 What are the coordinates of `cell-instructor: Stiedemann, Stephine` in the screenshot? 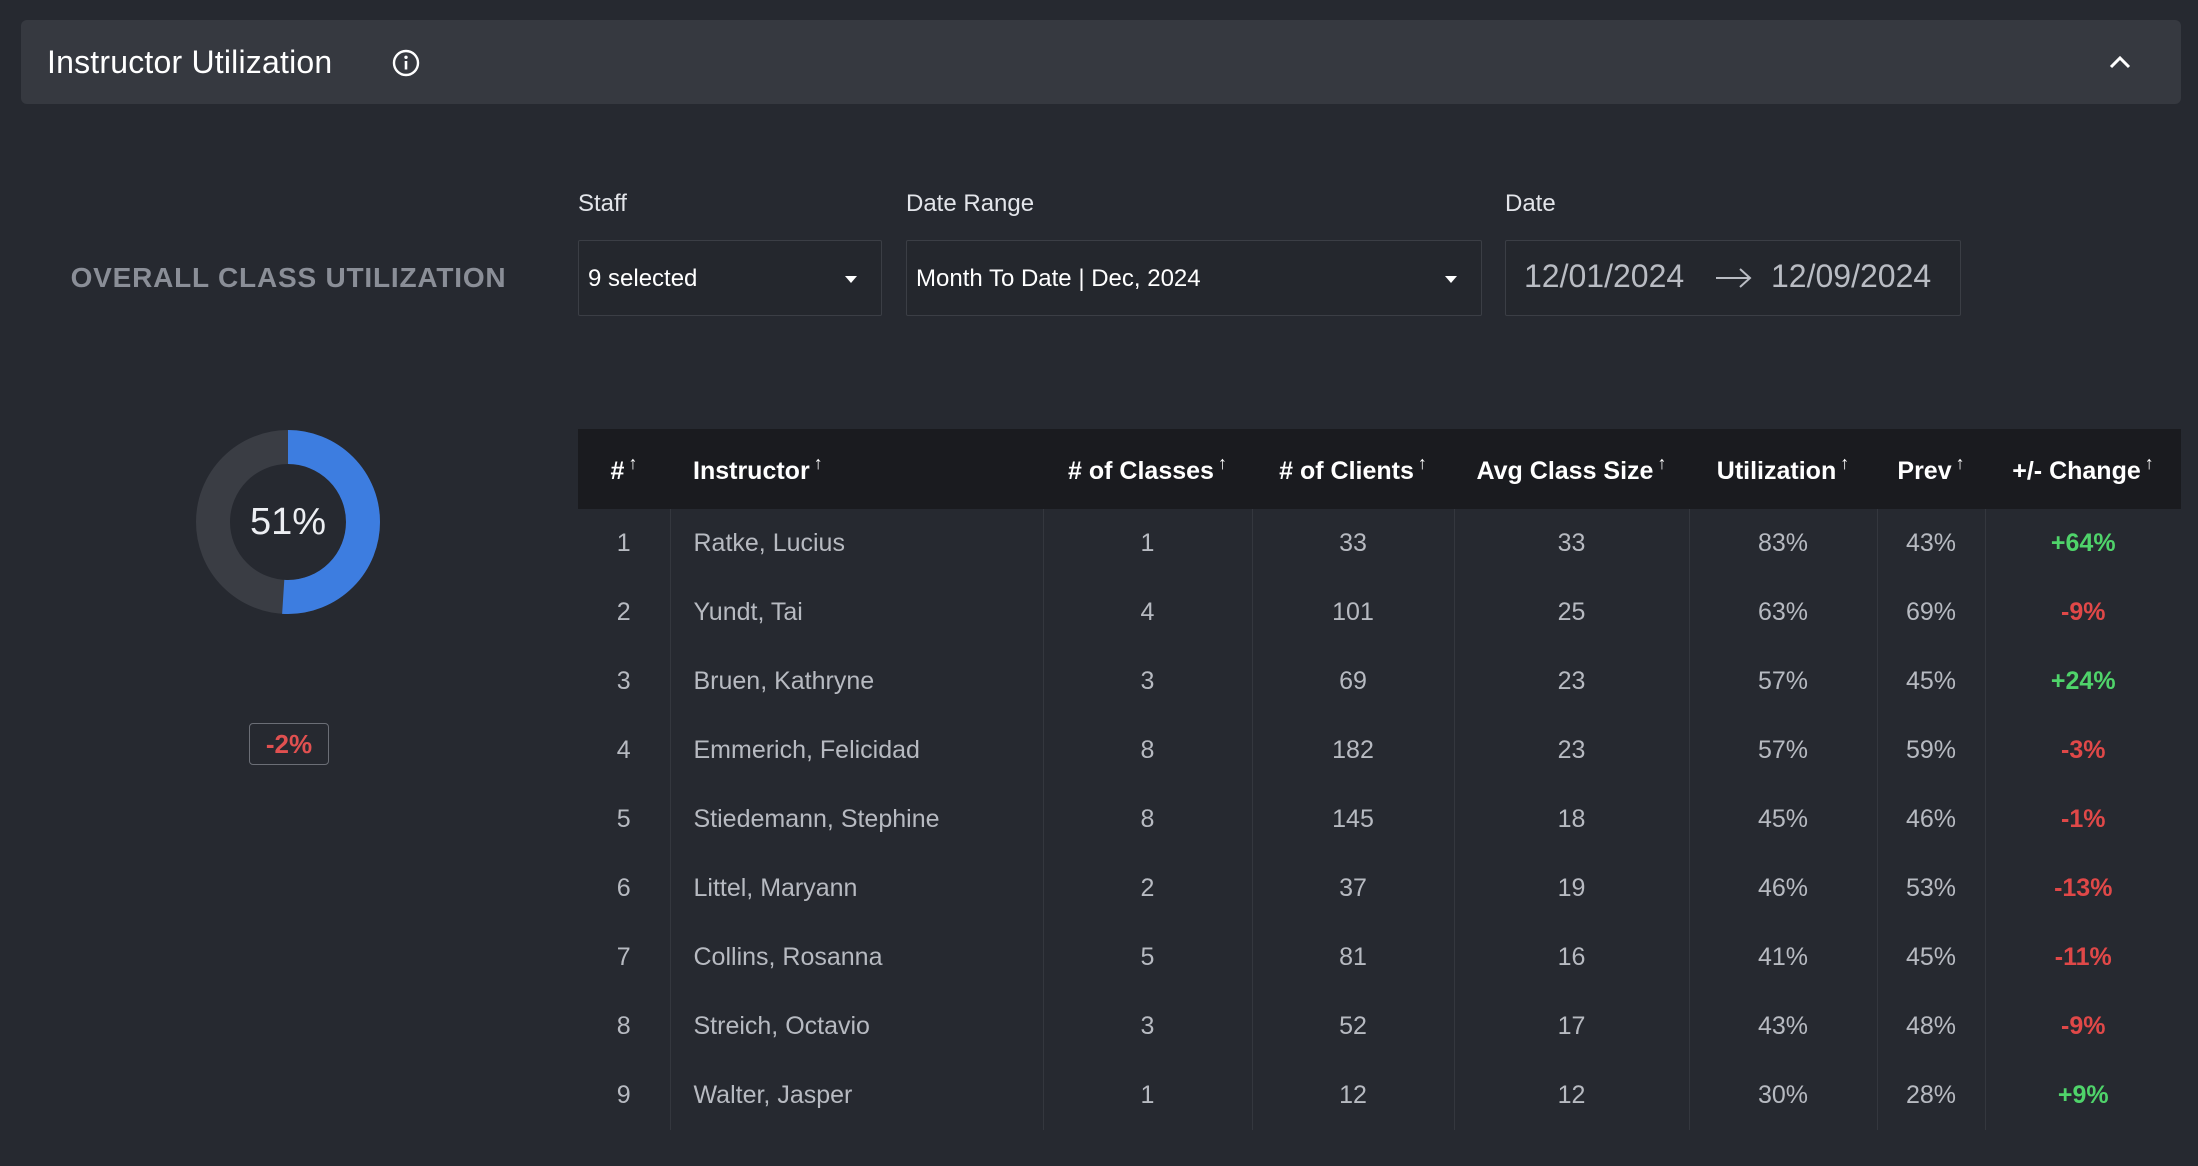 It's located at (856, 819).